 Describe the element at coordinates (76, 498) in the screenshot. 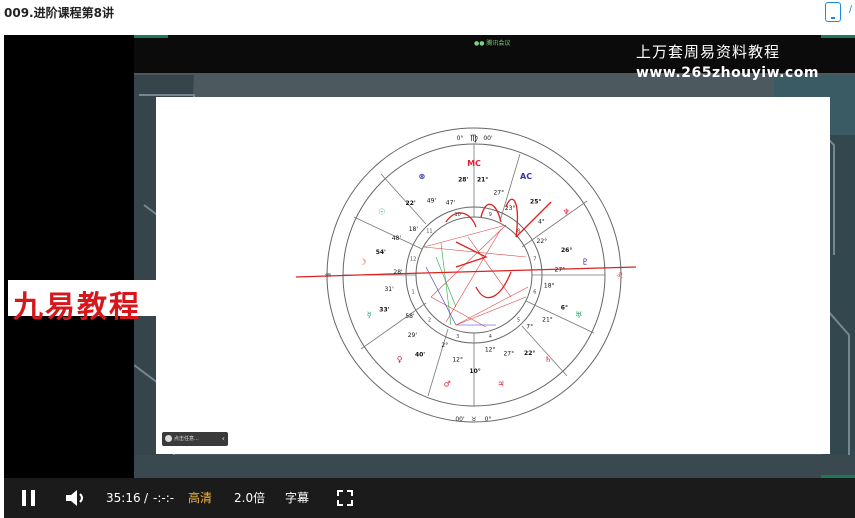

I see `volume-icon` at that location.